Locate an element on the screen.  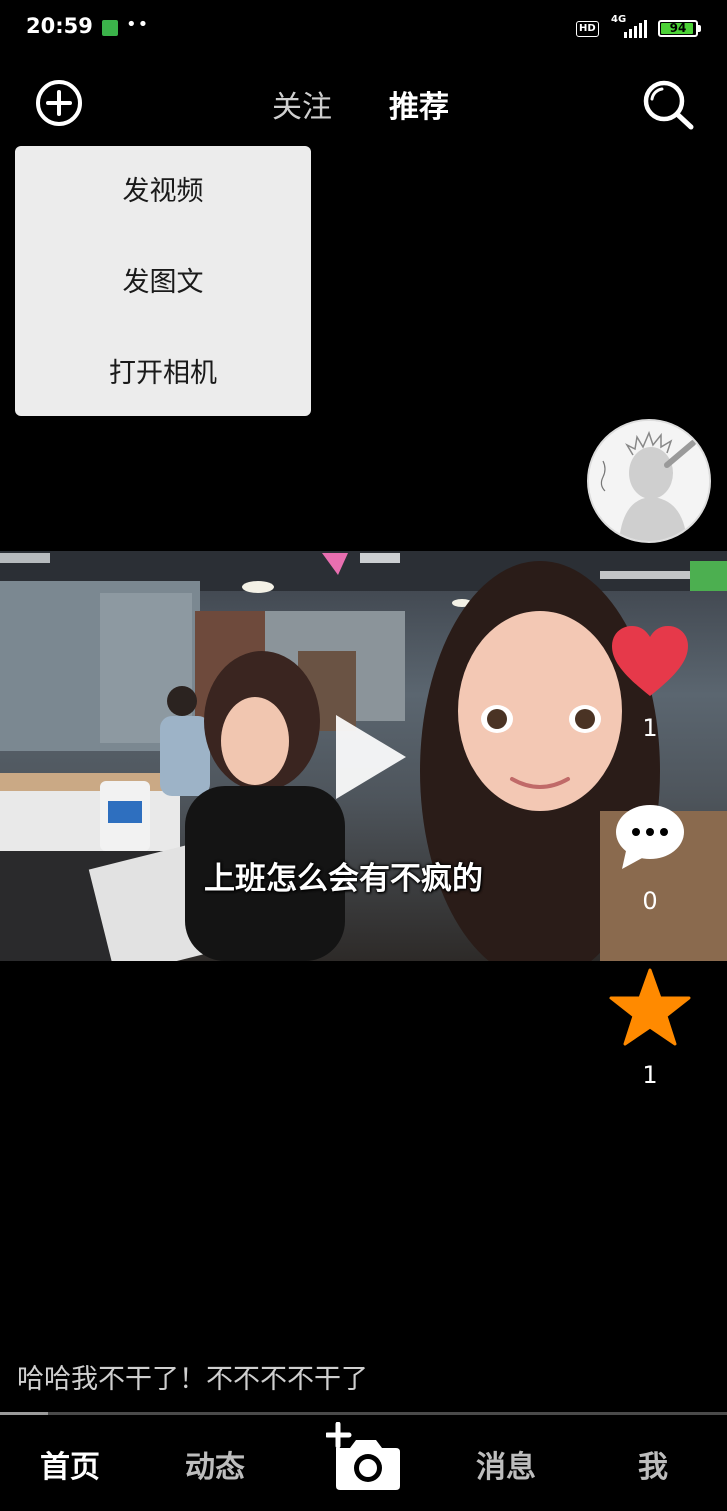
comment-count: 0 is located at coordinates (650, 901).